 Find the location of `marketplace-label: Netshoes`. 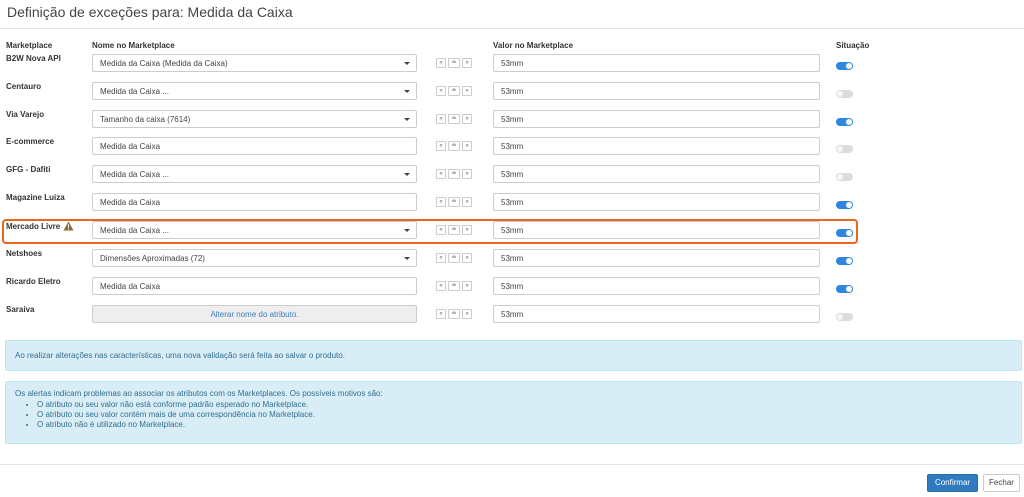

marketplace-label: Netshoes is located at coordinates (24, 253).